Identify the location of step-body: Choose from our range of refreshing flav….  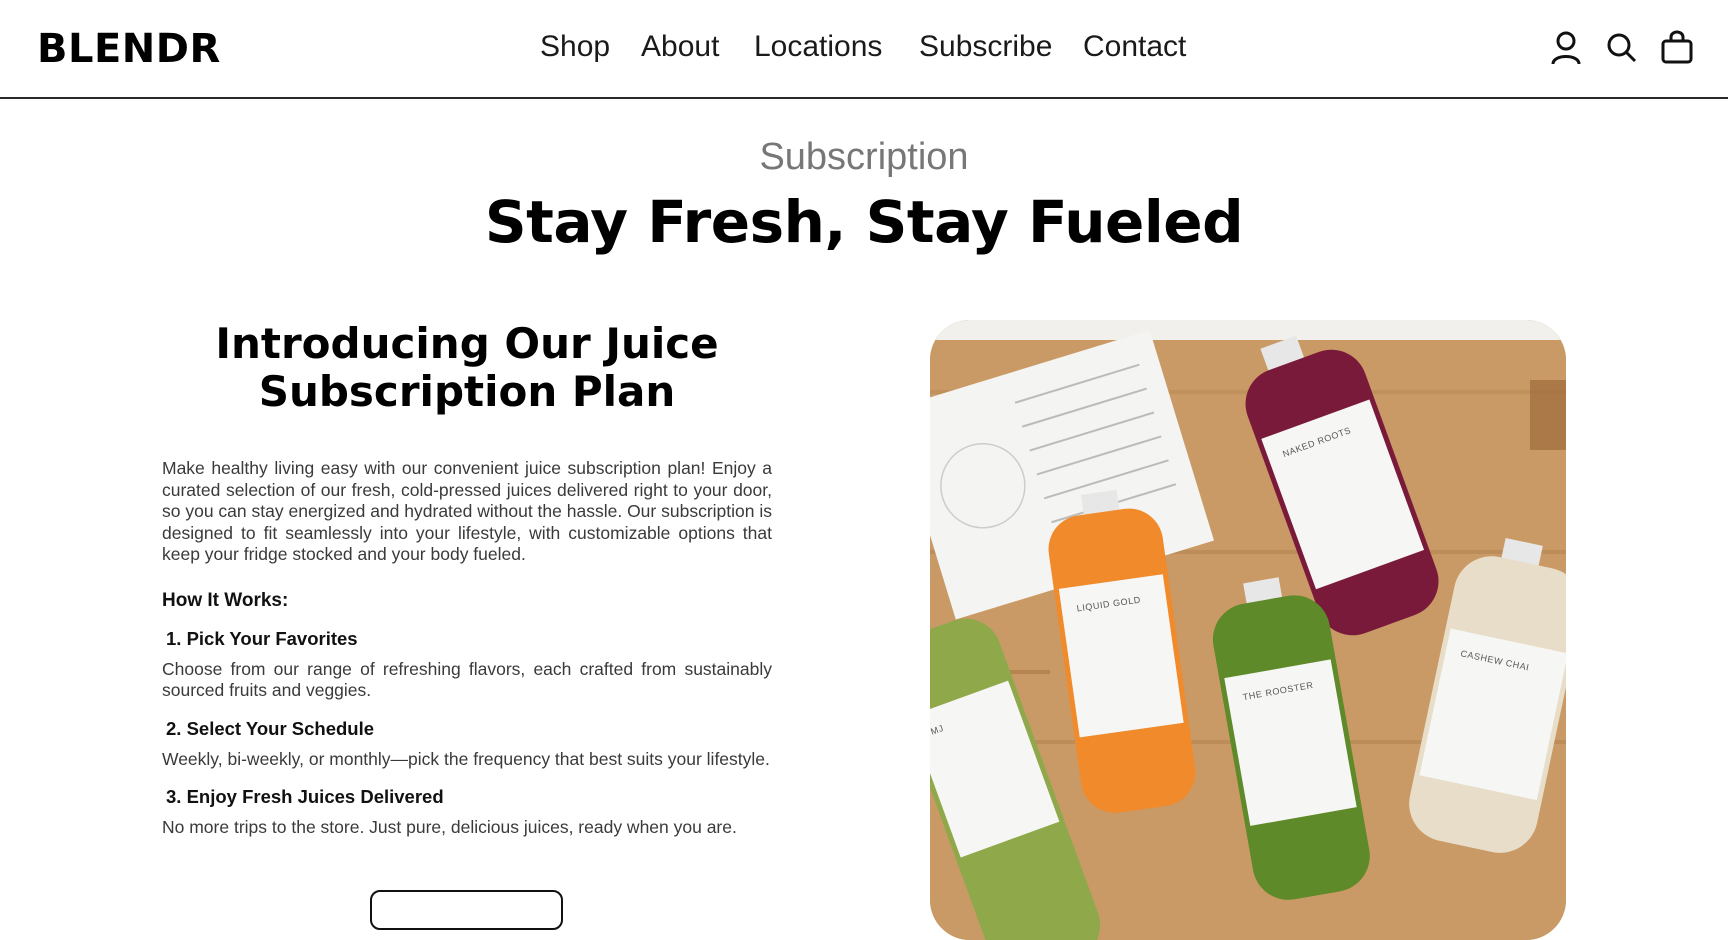
(467, 679).